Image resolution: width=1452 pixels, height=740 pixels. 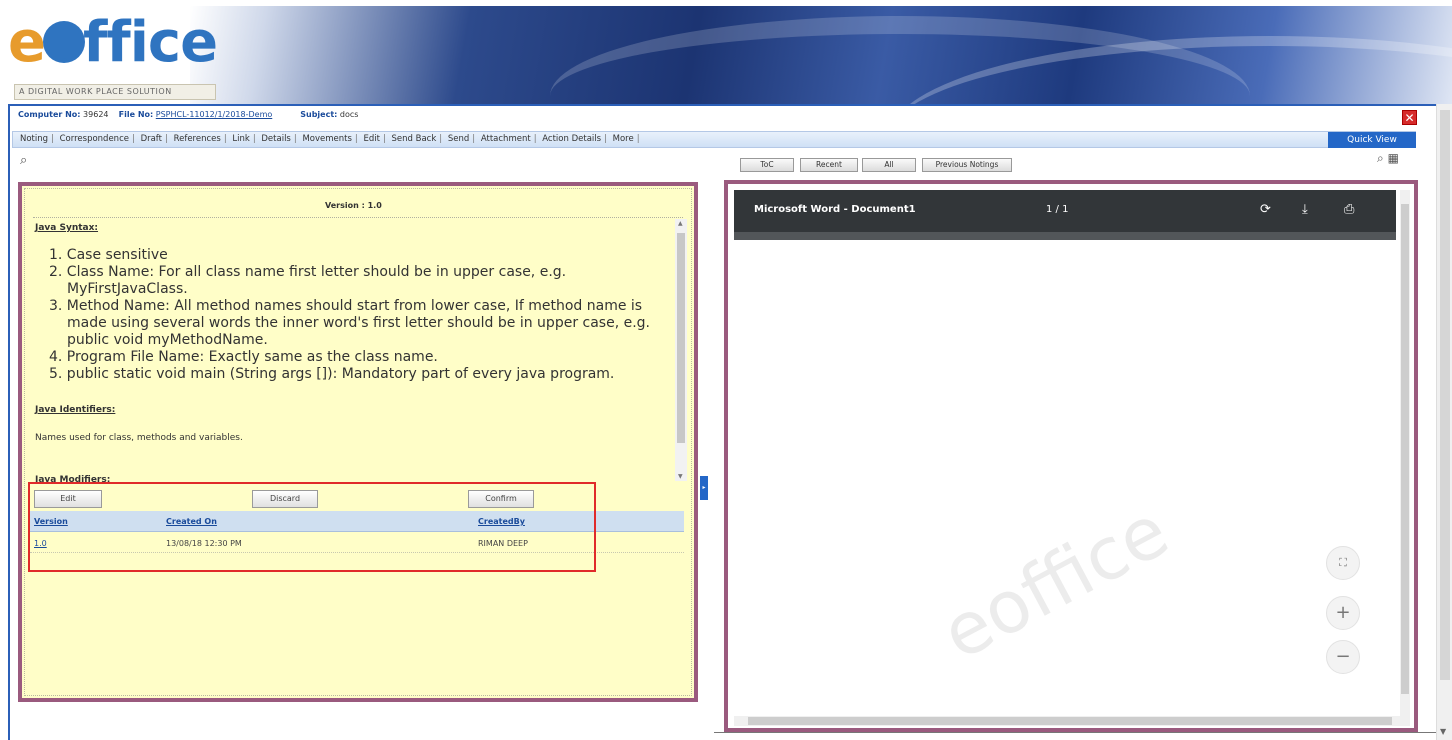 I want to click on print-icon: ⎙, so click(x=1349, y=209).